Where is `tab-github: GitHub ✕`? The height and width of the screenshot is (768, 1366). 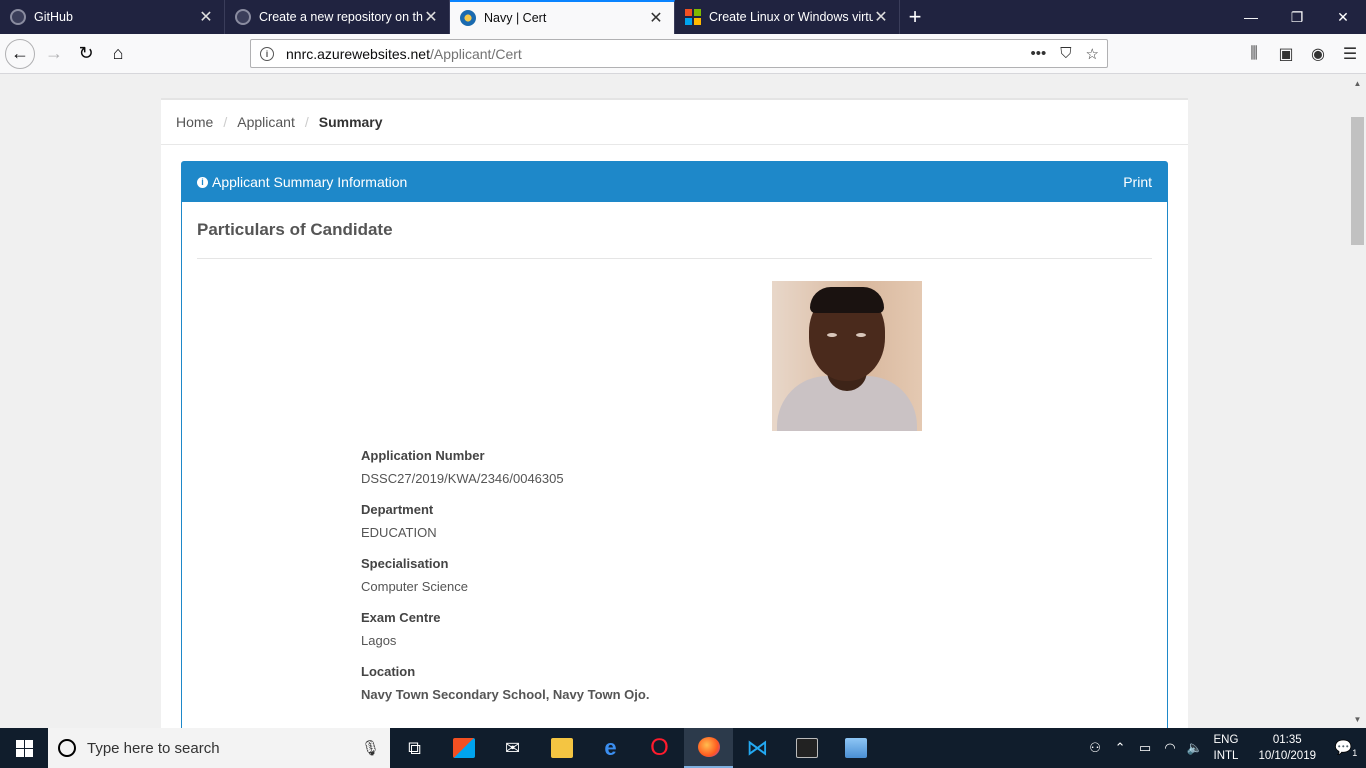
tab-github: GitHub ✕ is located at coordinates (112, 17).